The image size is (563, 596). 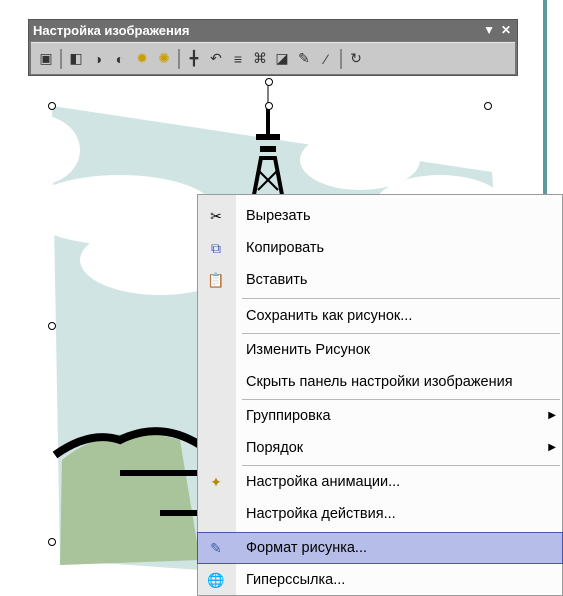 I want to click on crop-icon: ╋, so click(x=194, y=59).